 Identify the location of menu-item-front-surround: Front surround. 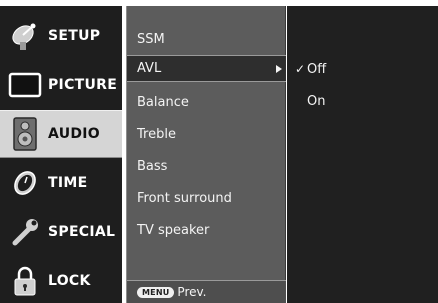
(206, 198).